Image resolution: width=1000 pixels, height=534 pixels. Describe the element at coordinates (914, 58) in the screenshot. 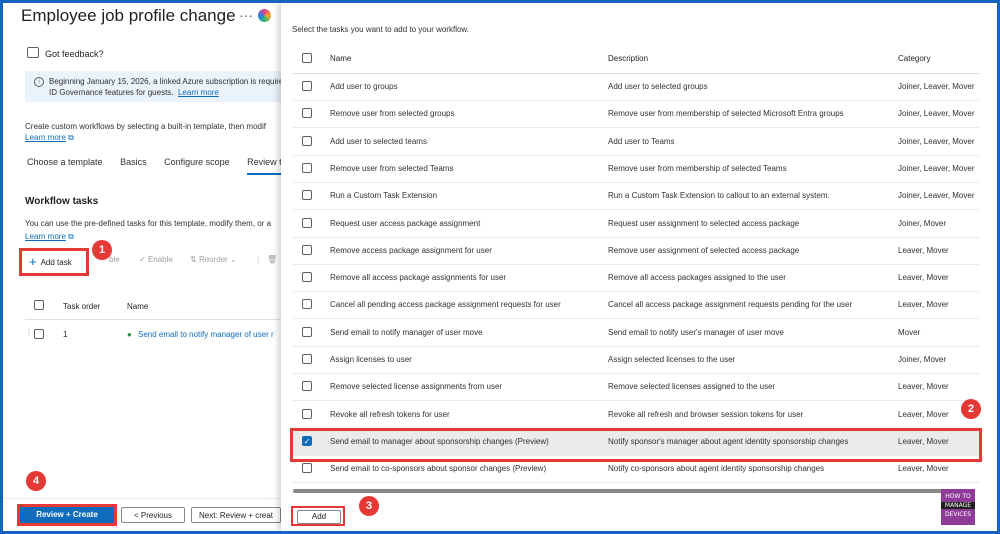

I see `column-category: Category` at that location.